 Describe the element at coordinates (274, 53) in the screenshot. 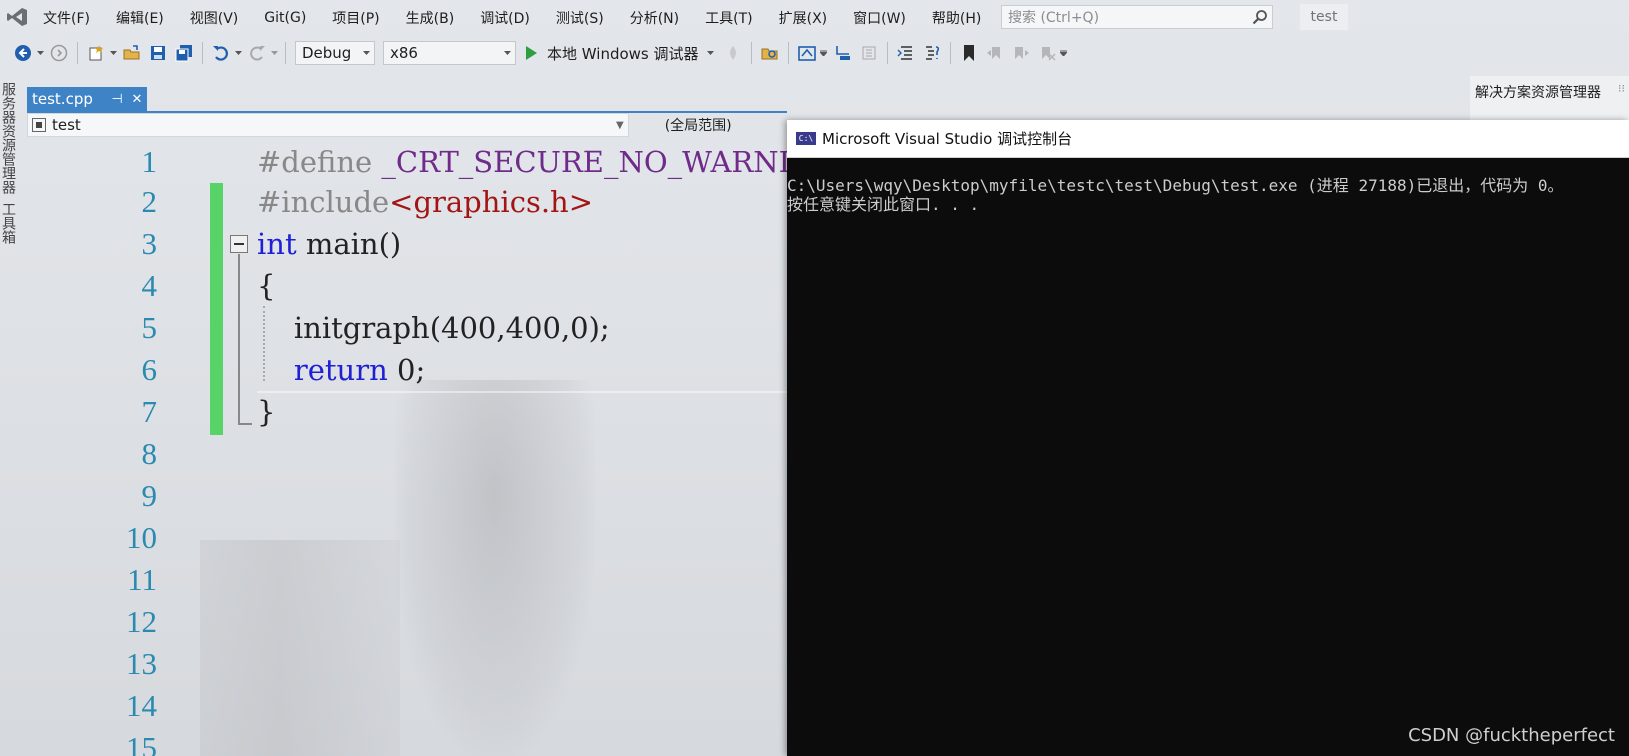

I see `redo-dropdown-icon` at that location.